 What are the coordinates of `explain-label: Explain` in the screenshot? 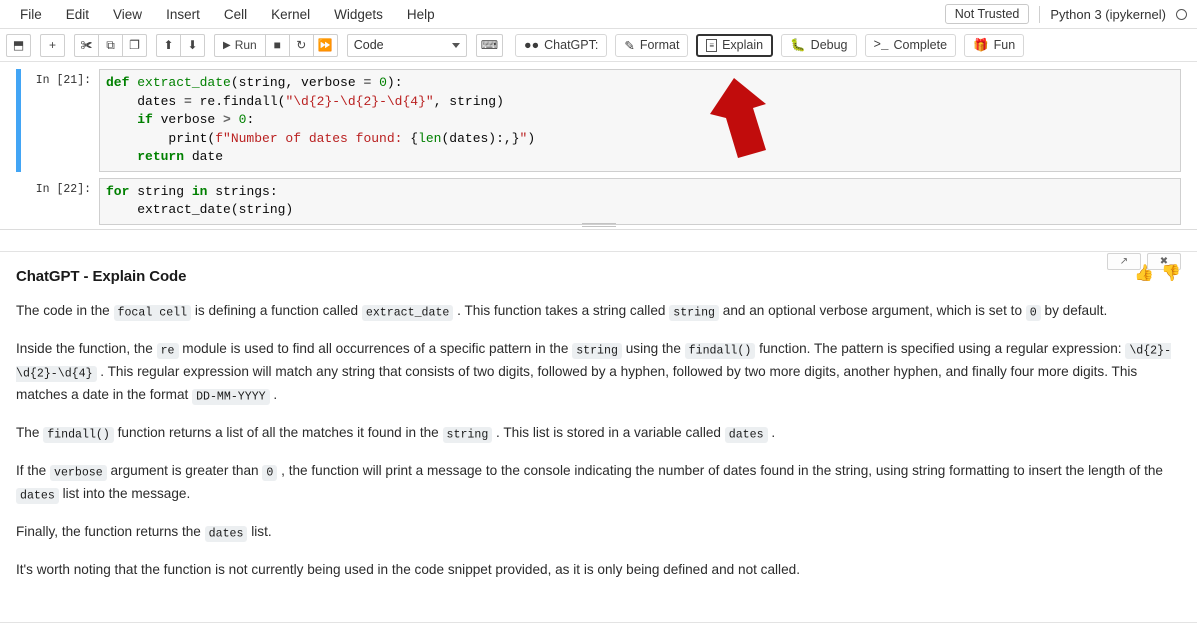 It's located at (743, 45).